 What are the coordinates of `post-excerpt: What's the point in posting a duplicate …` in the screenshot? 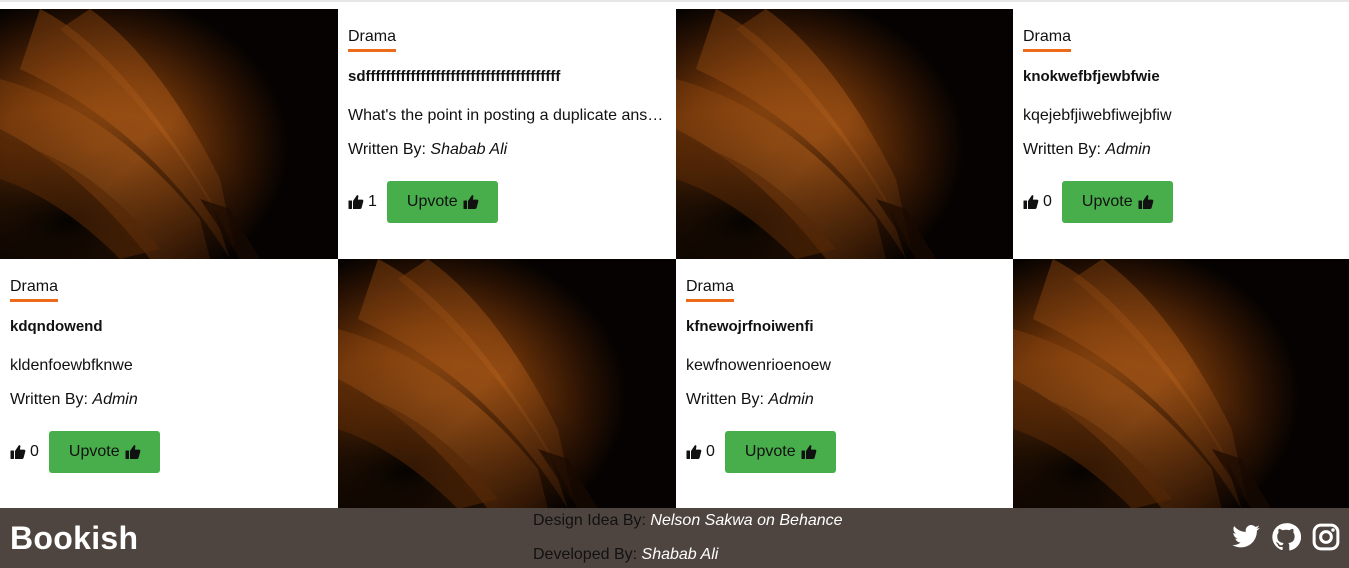 It's located at (511, 115).